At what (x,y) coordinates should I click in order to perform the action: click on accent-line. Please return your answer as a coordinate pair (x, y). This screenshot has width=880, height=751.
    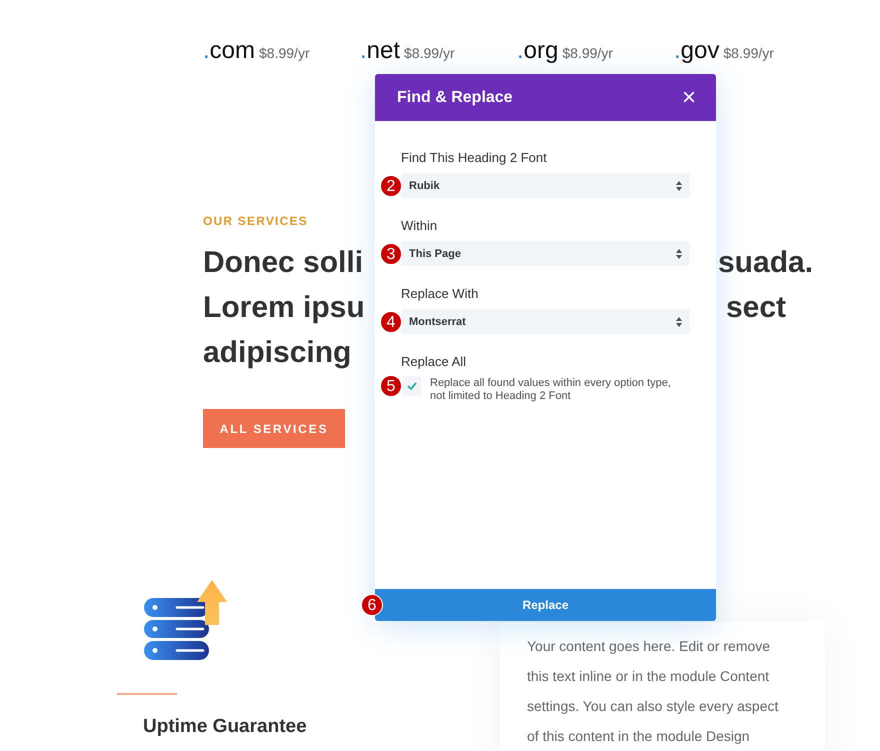
    Looking at the image, I should click on (147, 694).